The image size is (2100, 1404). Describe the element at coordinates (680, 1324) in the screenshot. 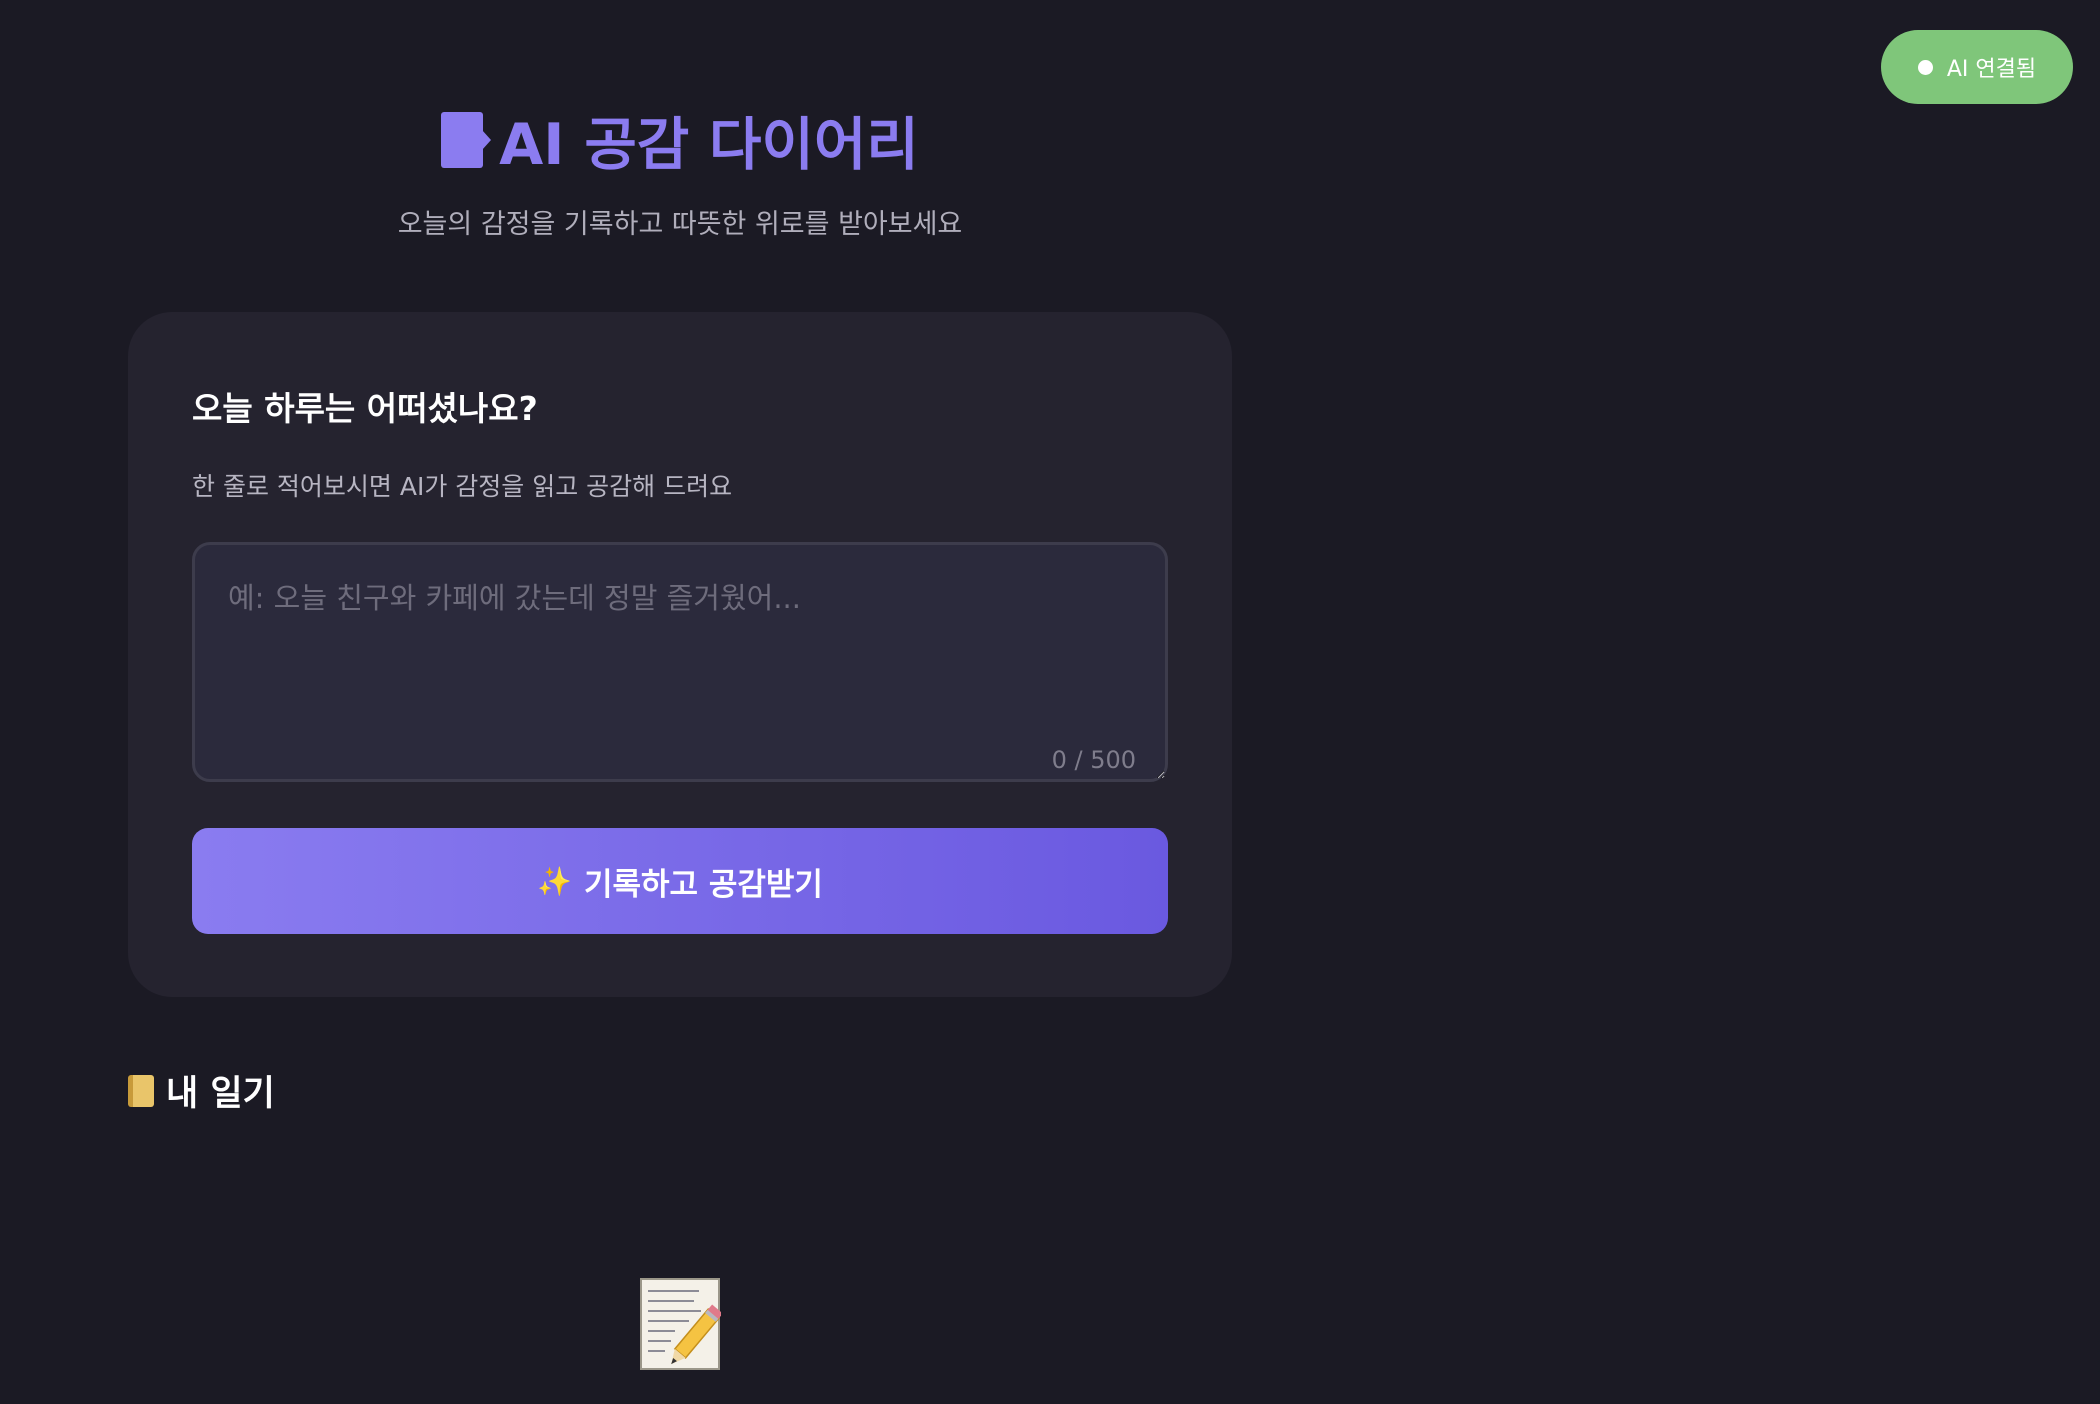

I see `memo-icon` at that location.